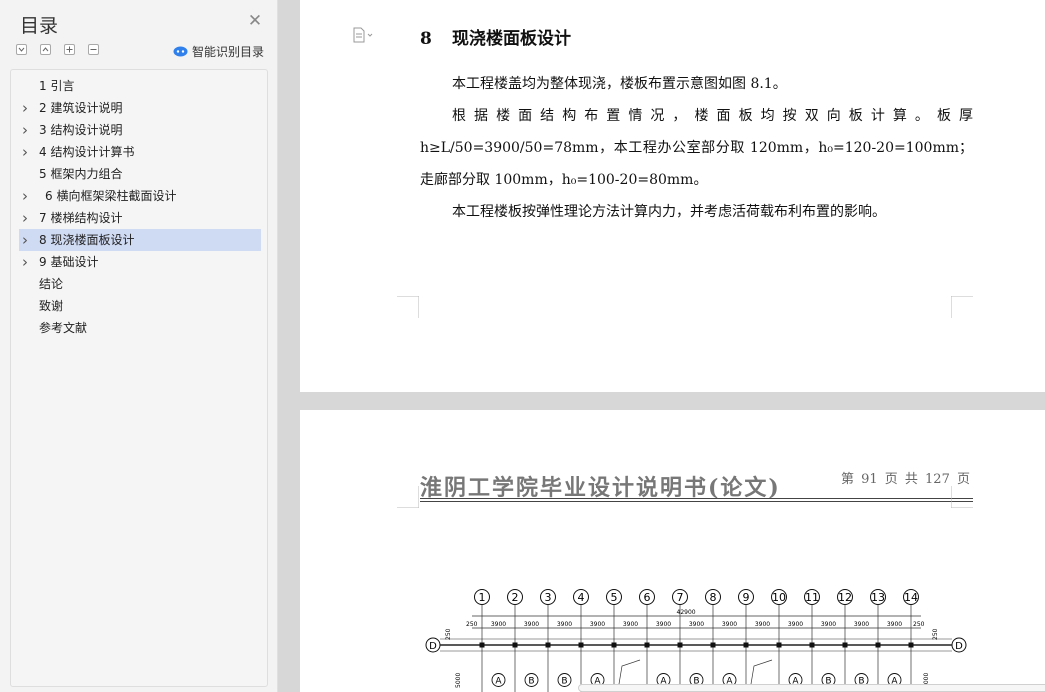  What do you see at coordinates (140, 108) in the screenshot?
I see `toc-item: › 2 建筑设计说明` at bounding box center [140, 108].